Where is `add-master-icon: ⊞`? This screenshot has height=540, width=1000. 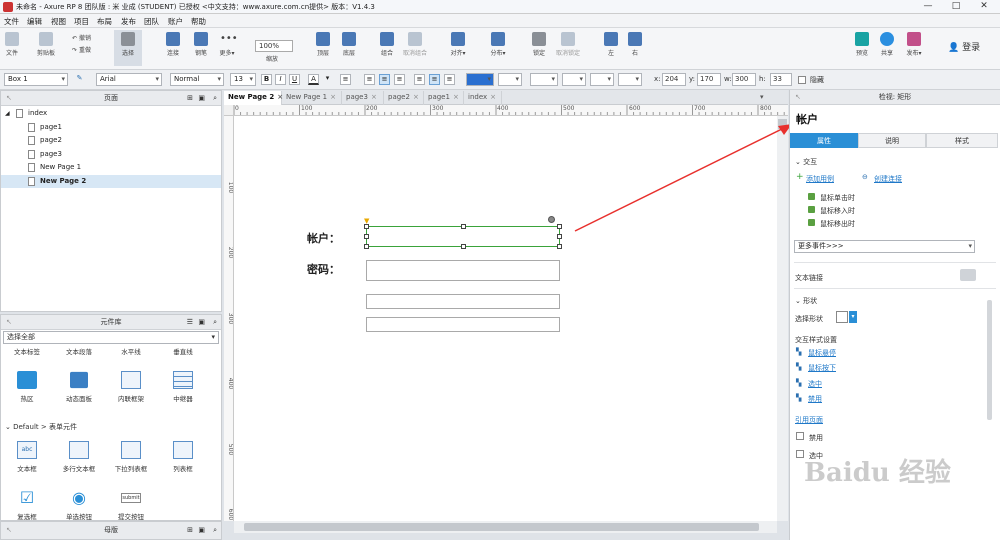 add-master-icon: ⊞ is located at coordinates (190, 530).